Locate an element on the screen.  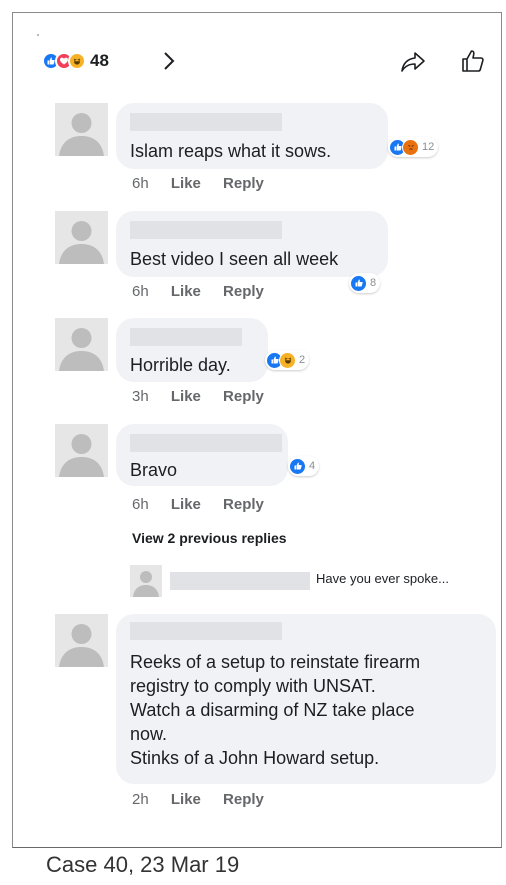
comment-reaction-count: 8 is located at coordinates (373, 283).